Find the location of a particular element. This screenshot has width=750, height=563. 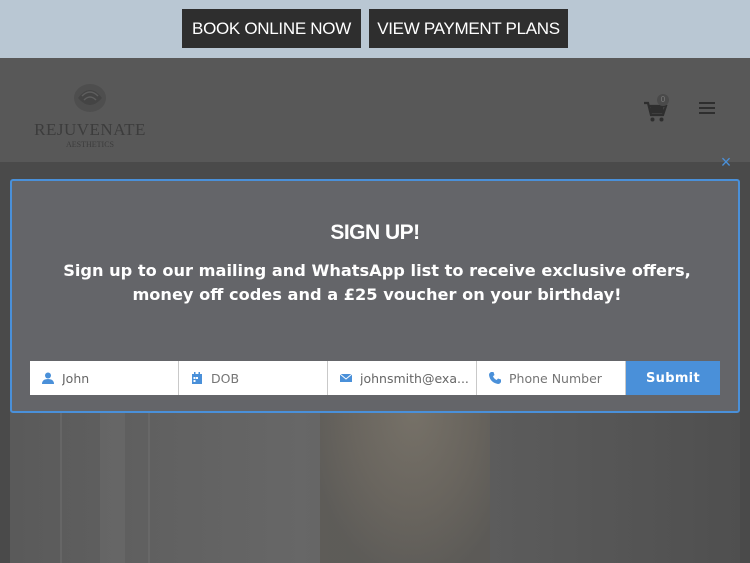

user-icon is located at coordinates (48, 378).